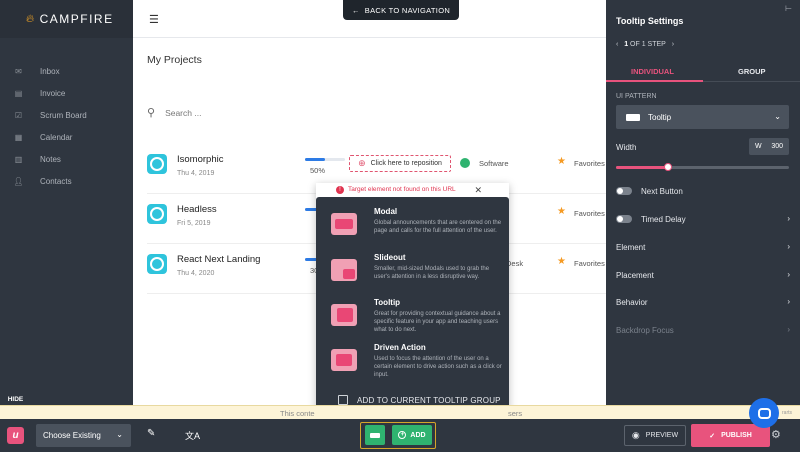  What do you see at coordinates (626, 44) in the screenshot?
I see `step-current: 1` at bounding box center [626, 44].